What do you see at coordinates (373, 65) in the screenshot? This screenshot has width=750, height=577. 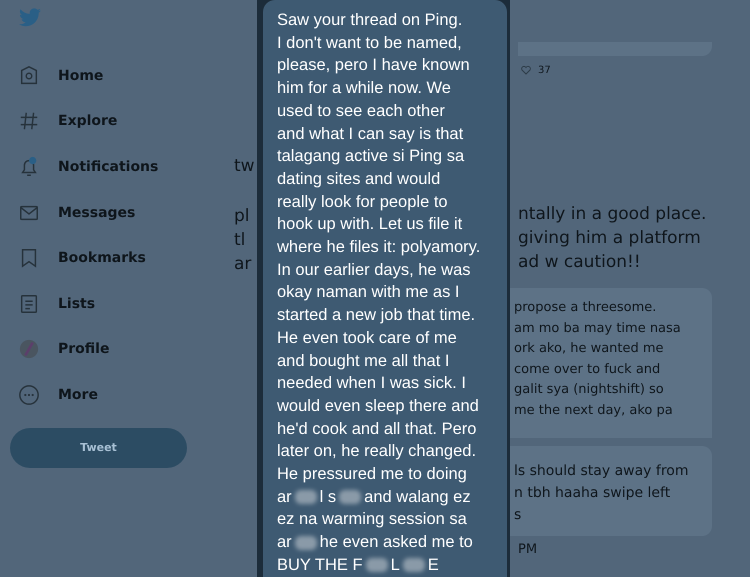 I see `message-text: please, pero I have known` at bounding box center [373, 65].